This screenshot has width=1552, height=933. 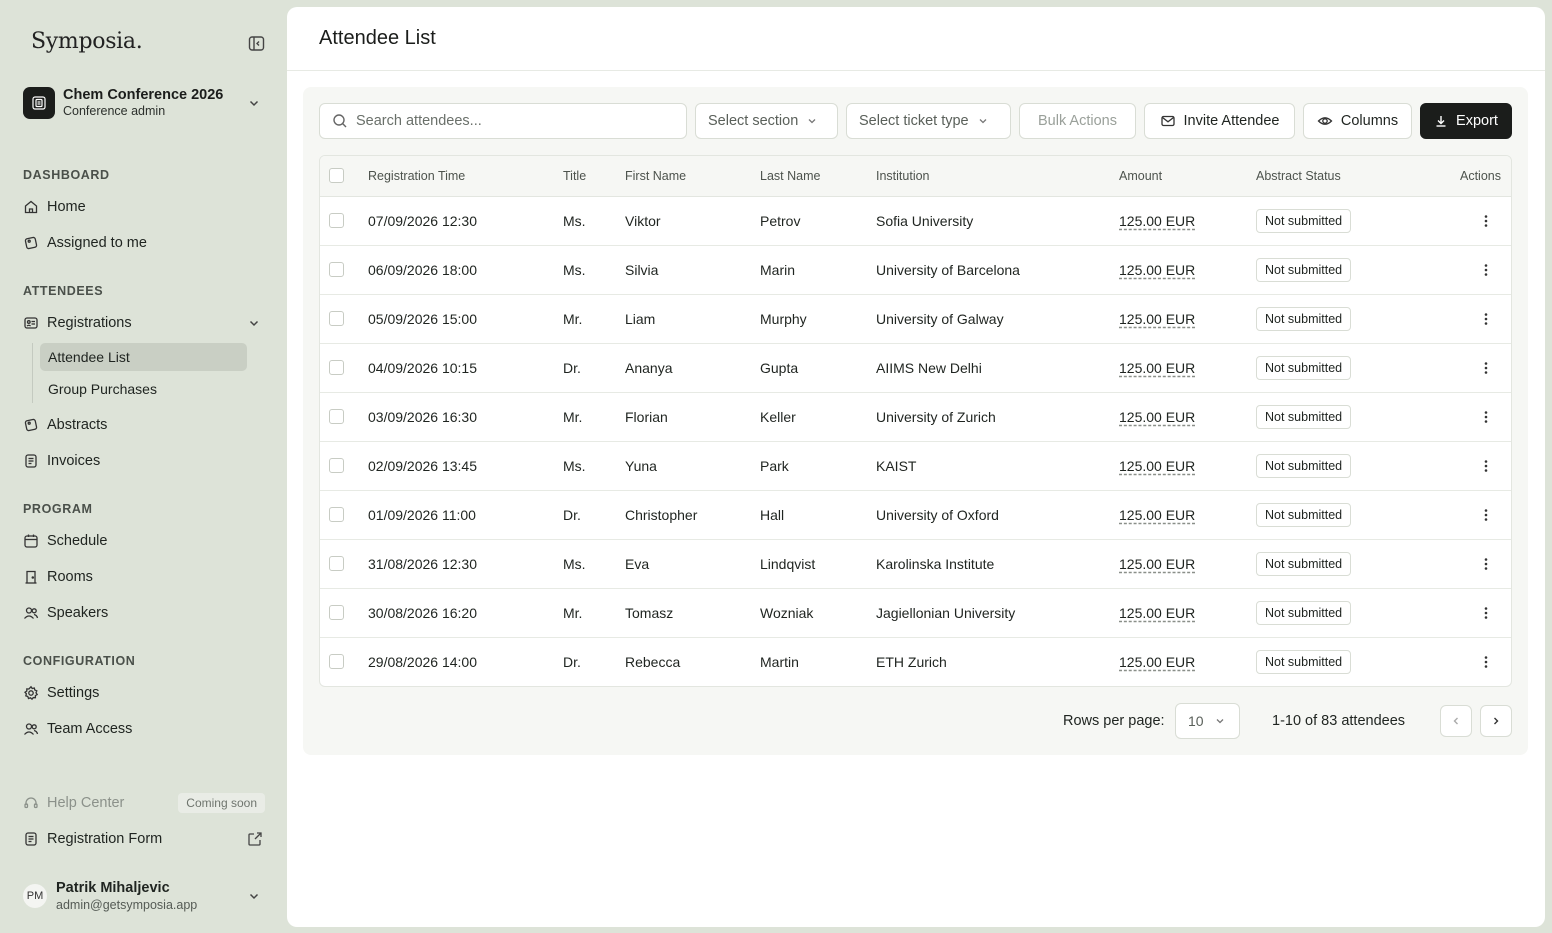 I want to click on sidebar-item-assigned: Assigned to me, so click(x=144, y=243).